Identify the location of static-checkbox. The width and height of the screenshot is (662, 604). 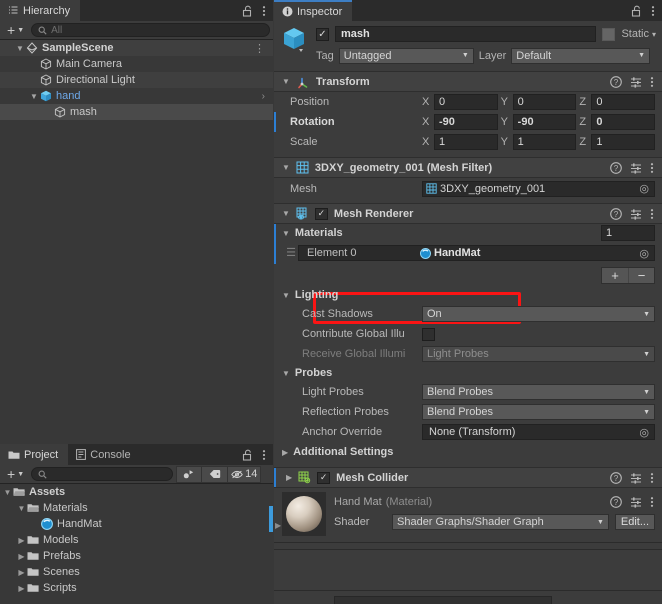
(609, 34).